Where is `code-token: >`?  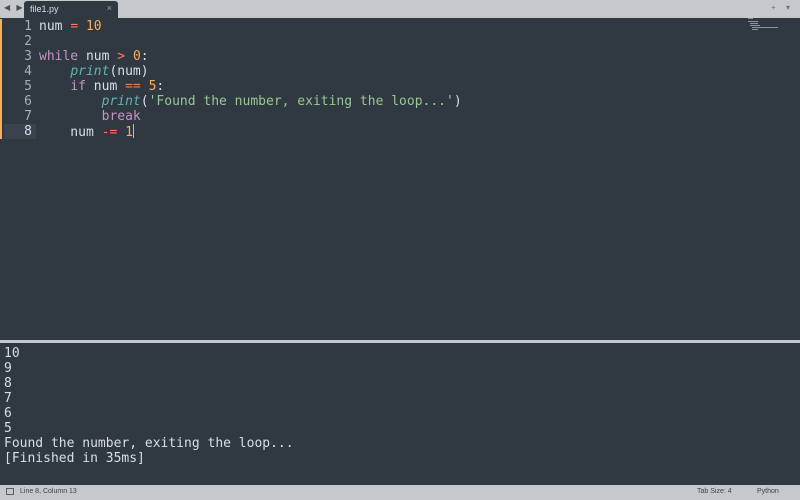 code-token: > is located at coordinates (121, 56).